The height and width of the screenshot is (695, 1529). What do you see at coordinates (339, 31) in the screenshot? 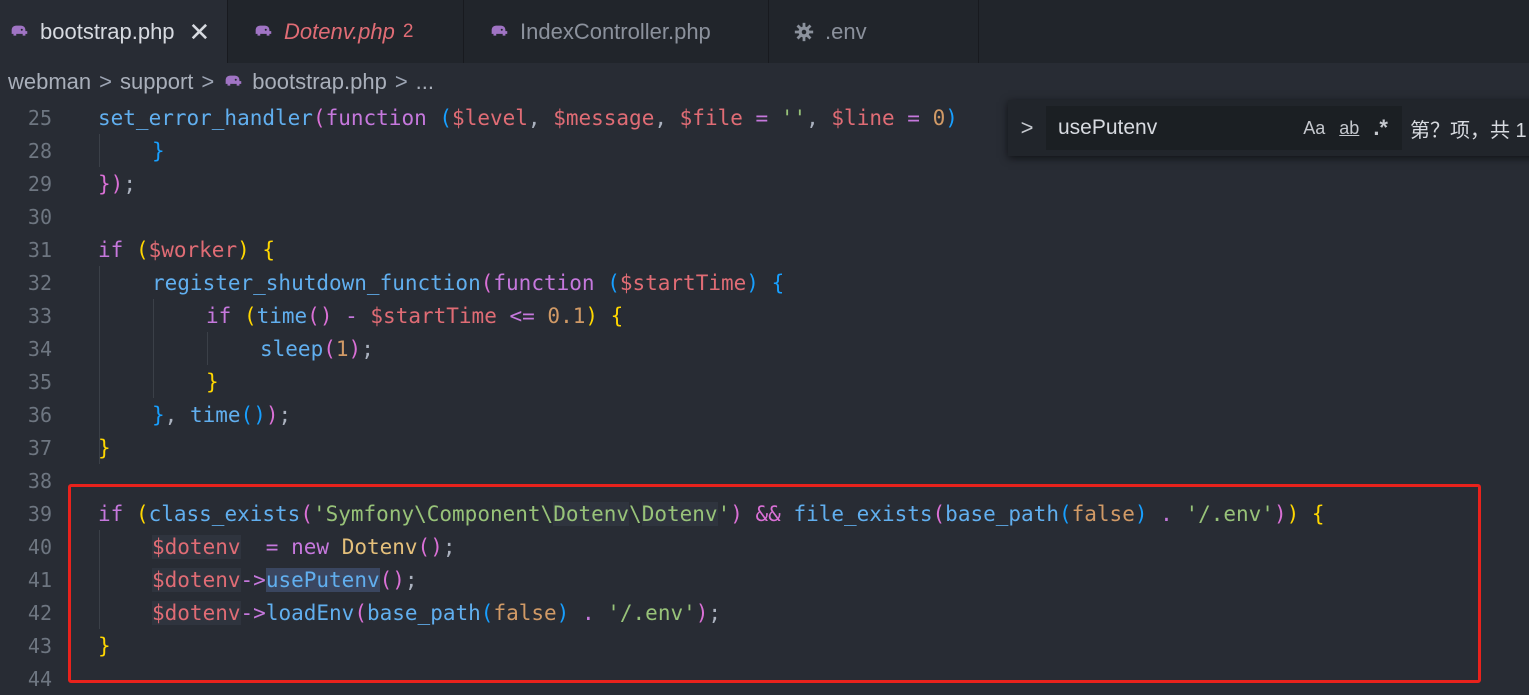
I see `tab-label: Dotenv.php` at bounding box center [339, 31].